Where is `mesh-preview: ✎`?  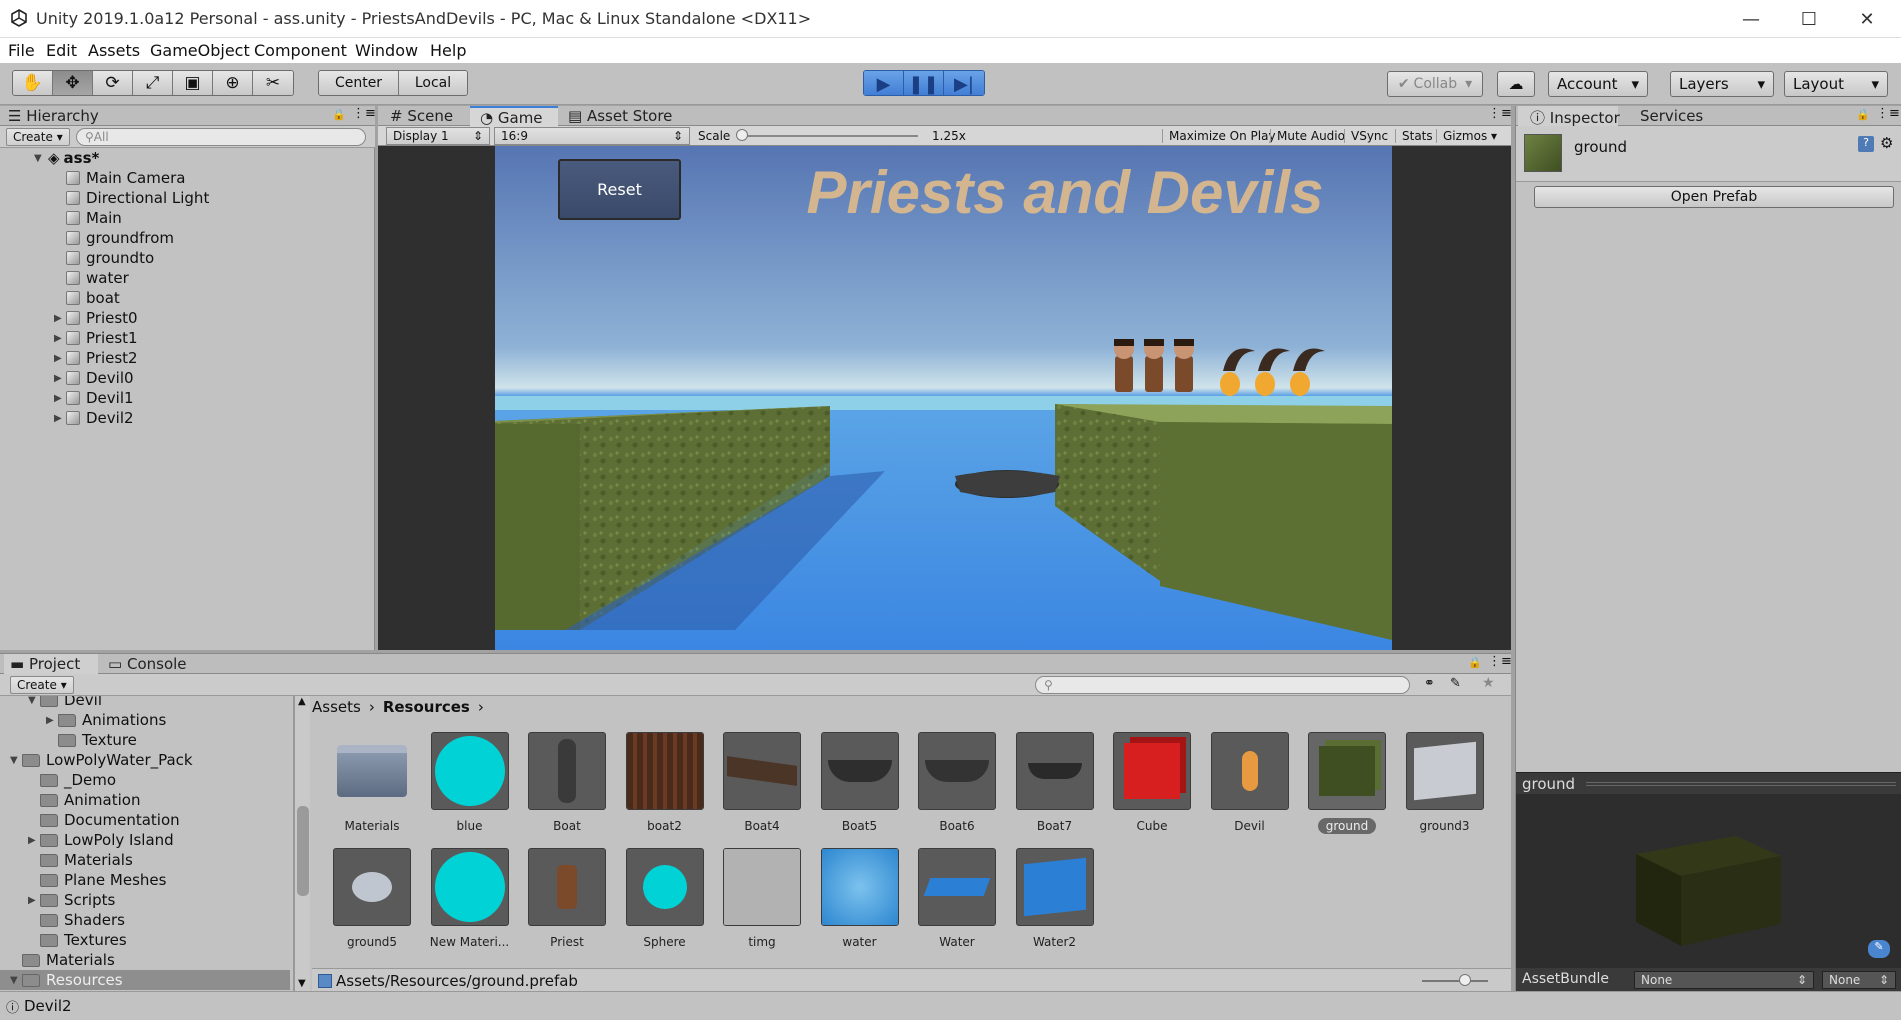
mesh-preview: ✎ is located at coordinates (1708, 881).